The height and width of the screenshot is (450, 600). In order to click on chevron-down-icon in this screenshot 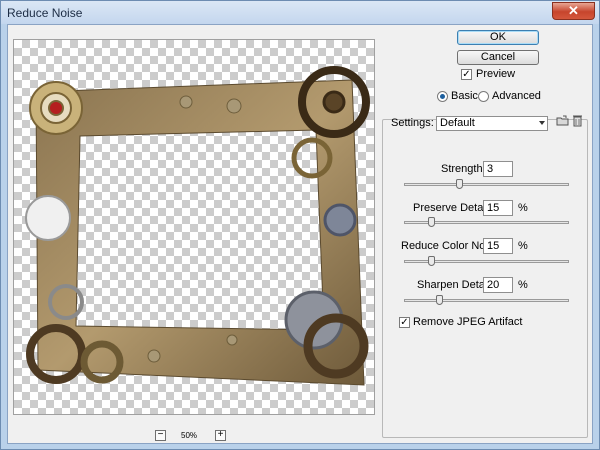, I will do `click(542, 123)`.